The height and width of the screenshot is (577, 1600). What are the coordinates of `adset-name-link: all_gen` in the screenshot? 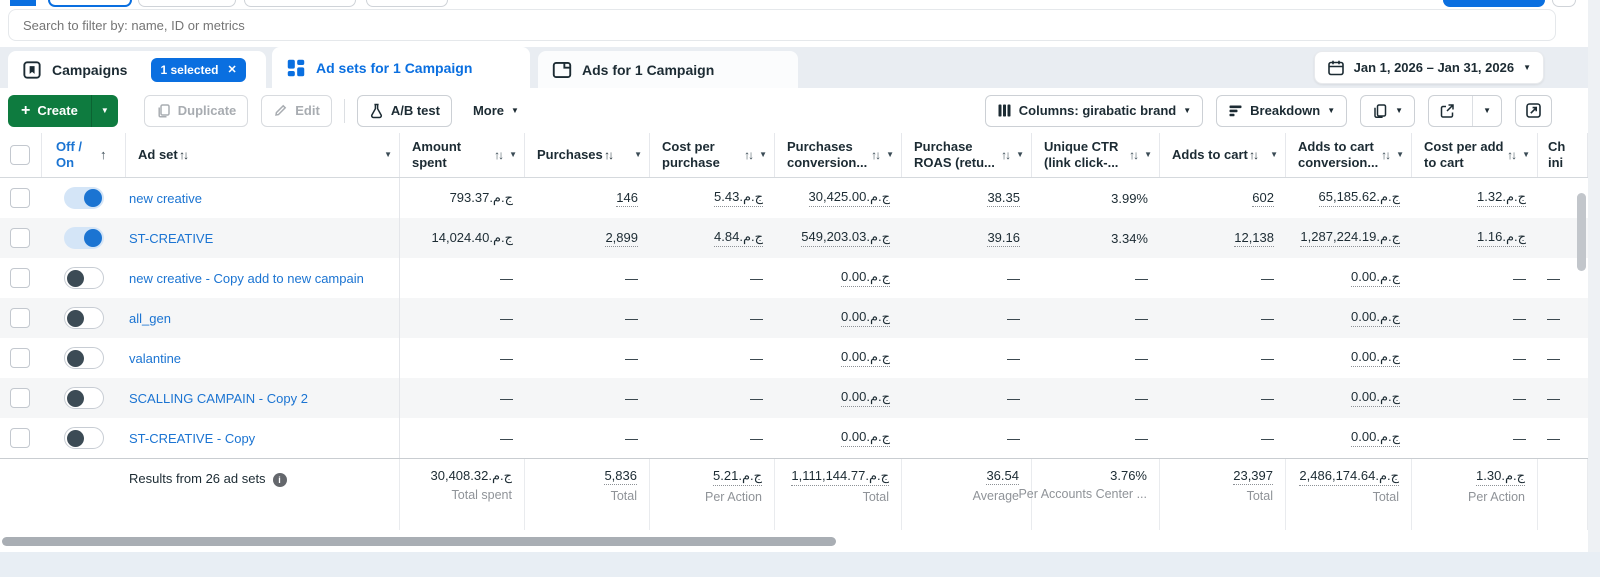 It's located at (150, 318).